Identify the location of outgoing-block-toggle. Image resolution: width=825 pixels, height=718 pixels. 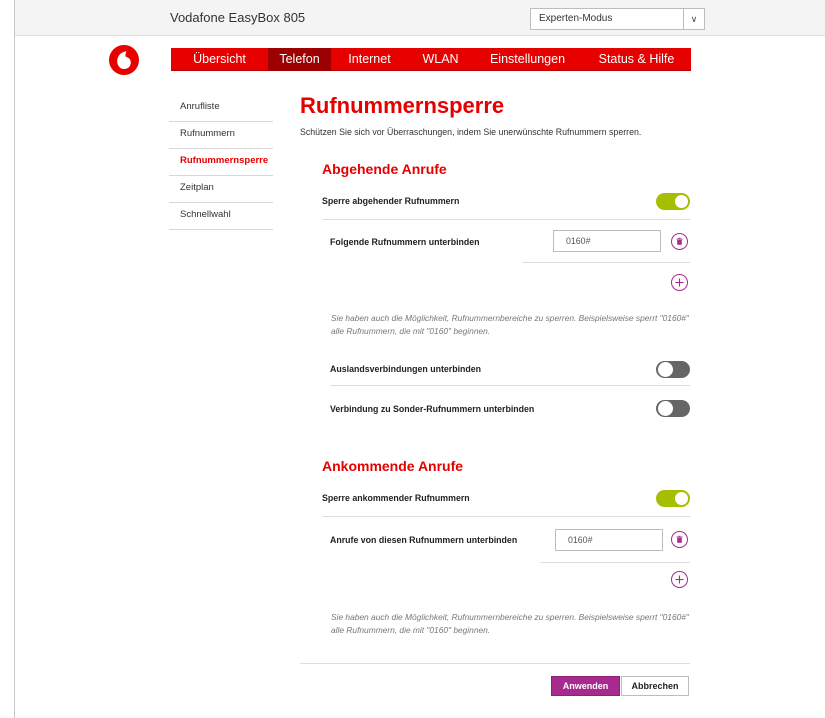
(673, 201).